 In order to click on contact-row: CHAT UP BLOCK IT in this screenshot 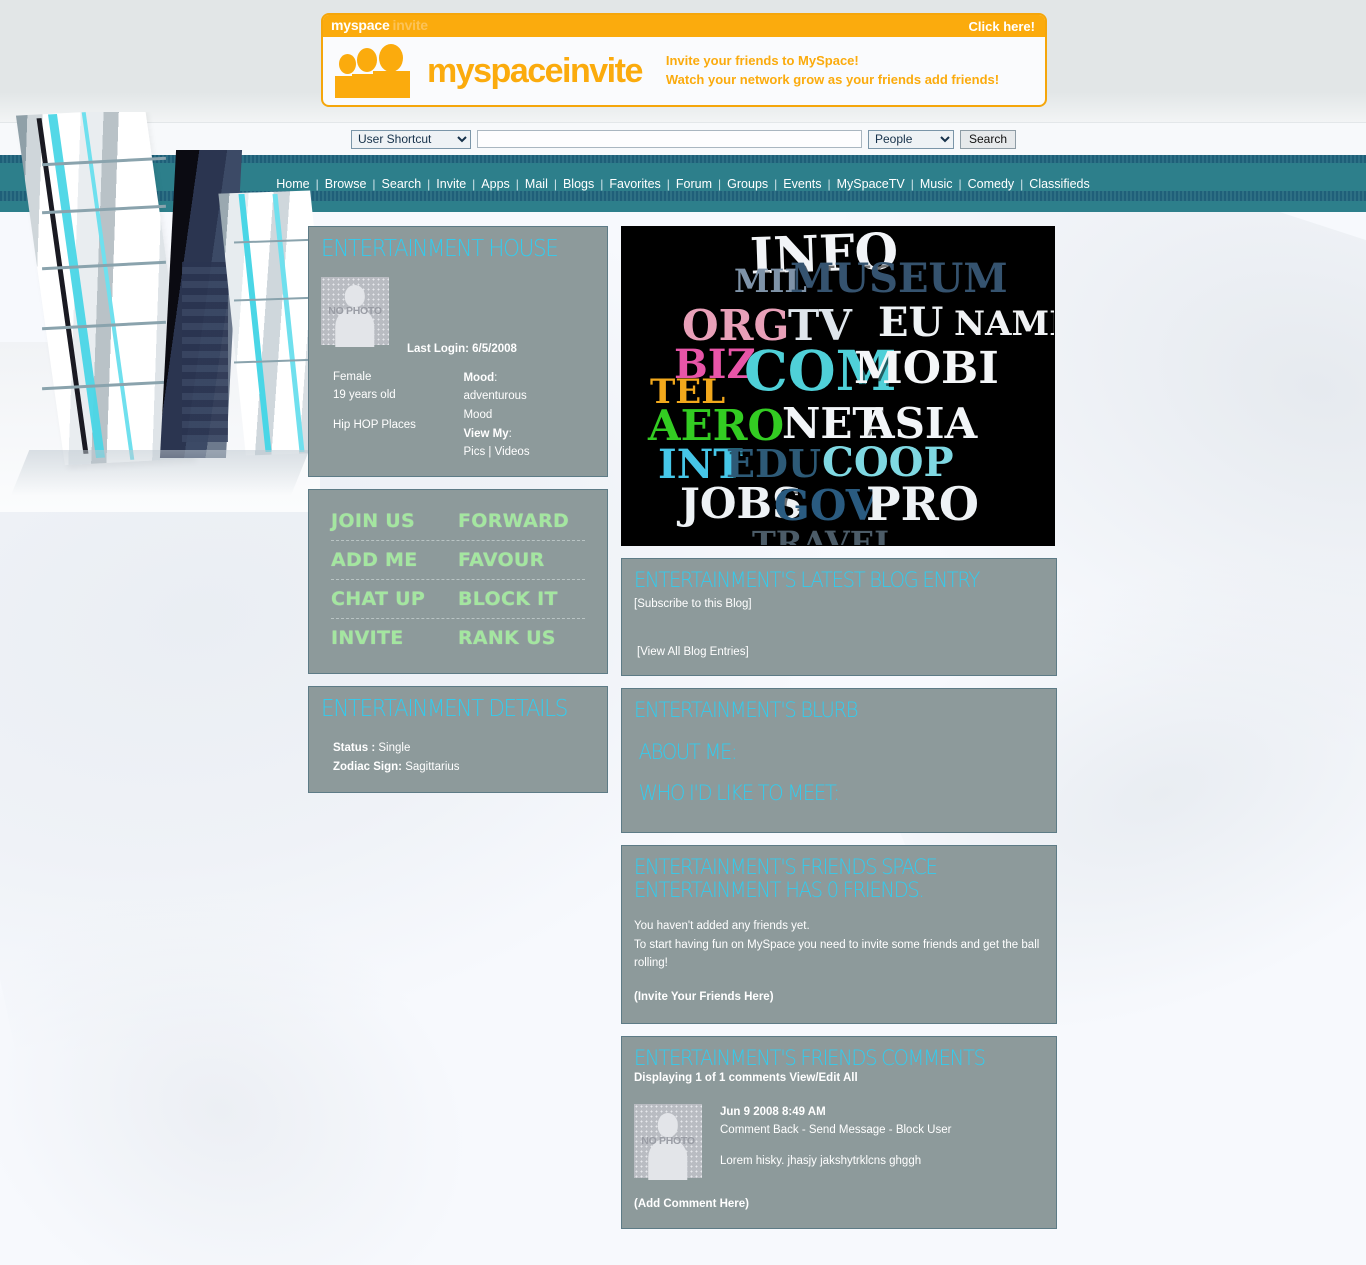, I will do `click(458, 599)`.